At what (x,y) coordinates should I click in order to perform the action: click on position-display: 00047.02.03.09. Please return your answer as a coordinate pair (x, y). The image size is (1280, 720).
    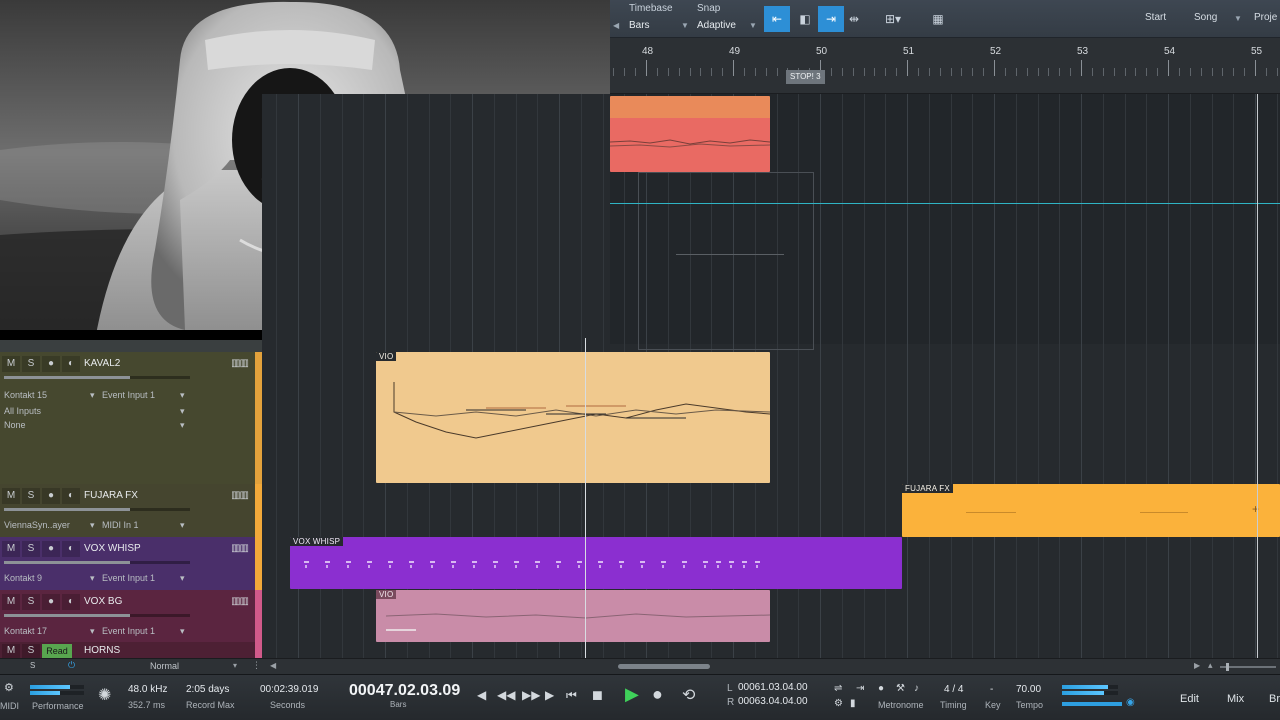
    Looking at the image, I should click on (404, 691).